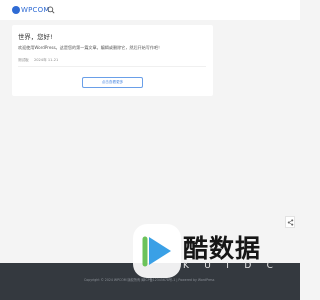  What do you see at coordinates (16, 10) in the screenshot?
I see `logo-mark` at bounding box center [16, 10].